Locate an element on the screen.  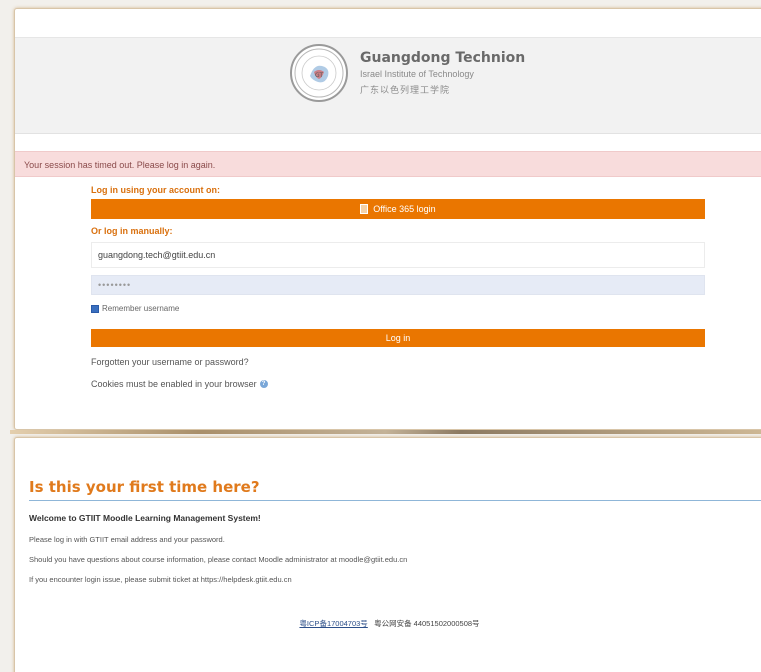
remember-username-label: Remember username is located at coordinates (141, 308).